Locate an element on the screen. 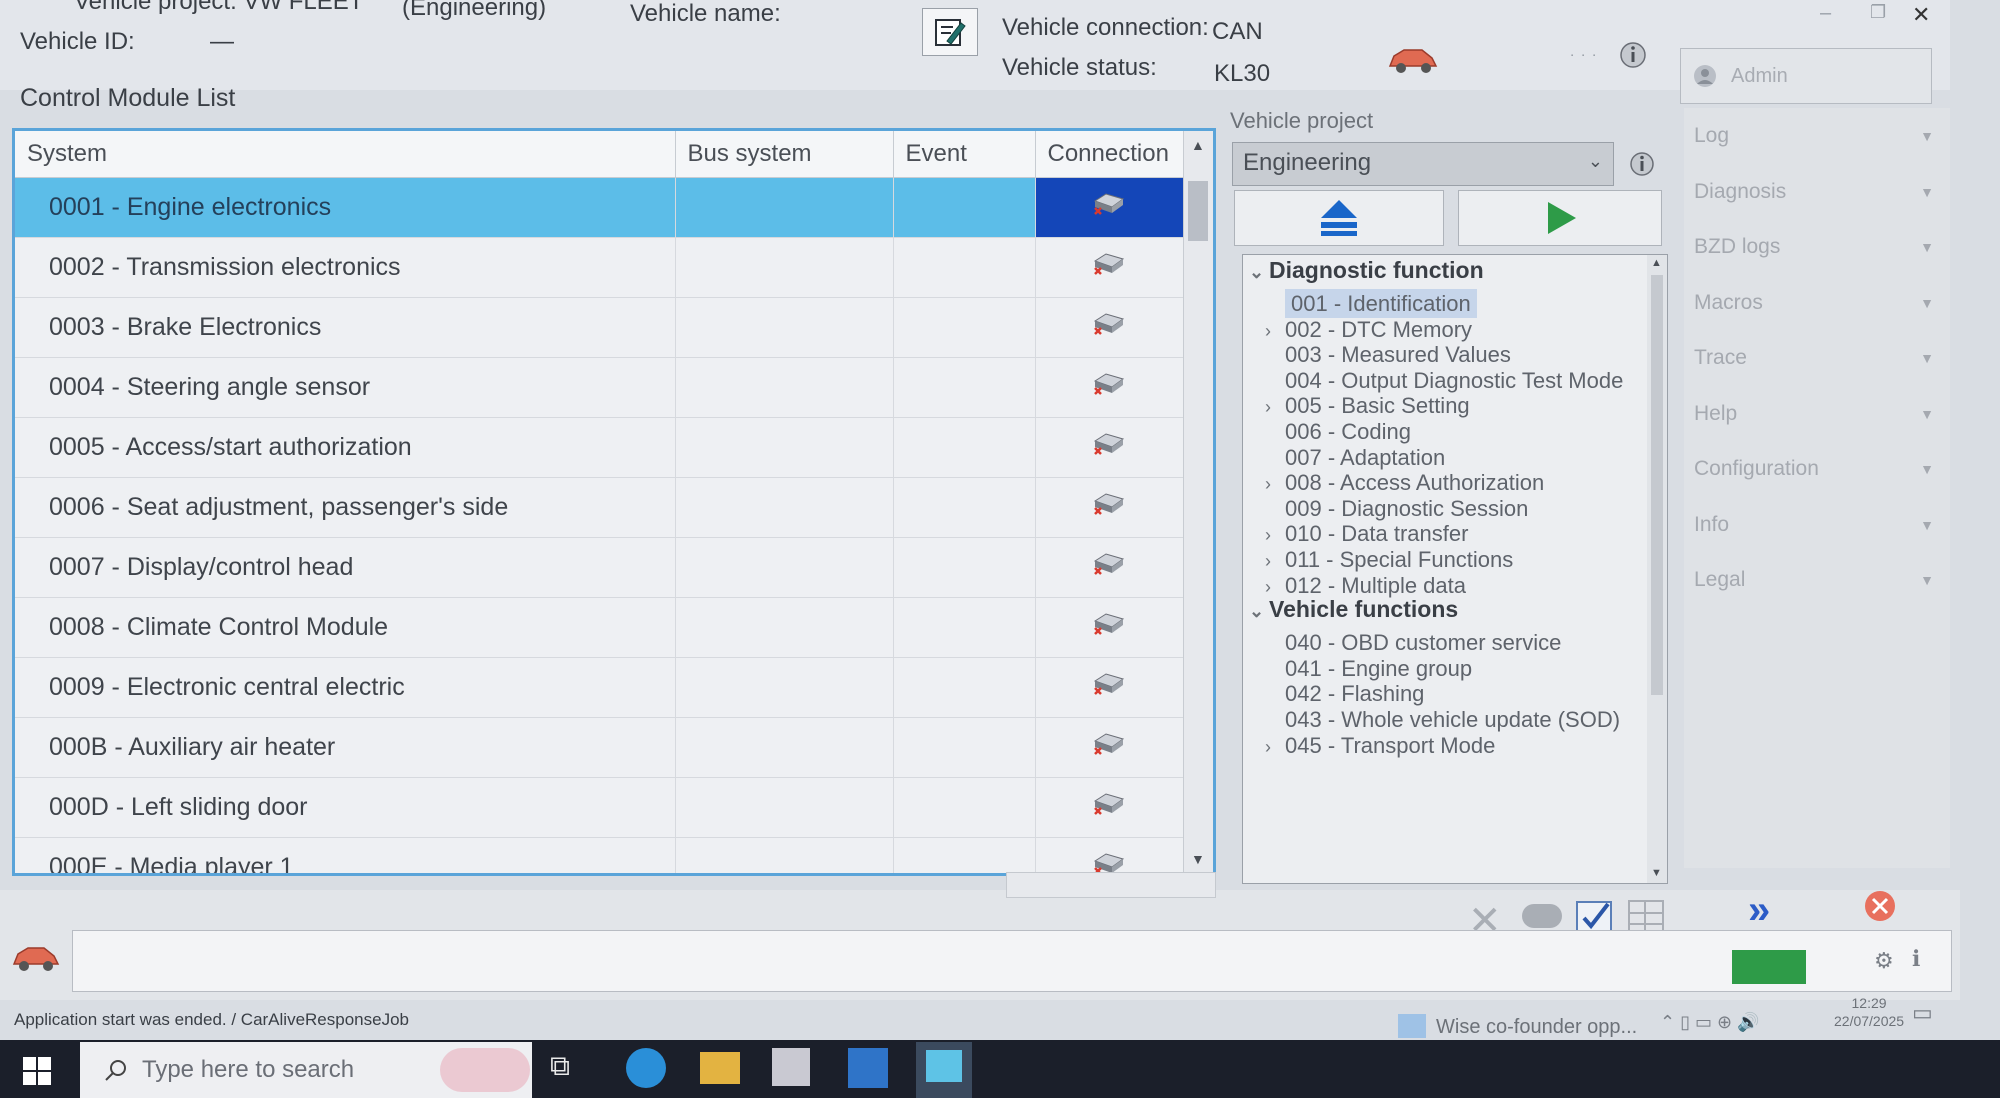 This screenshot has height=1098, width=2000. system-cell: 0006 - Seat adjustment, passenger's side is located at coordinates (345, 507).